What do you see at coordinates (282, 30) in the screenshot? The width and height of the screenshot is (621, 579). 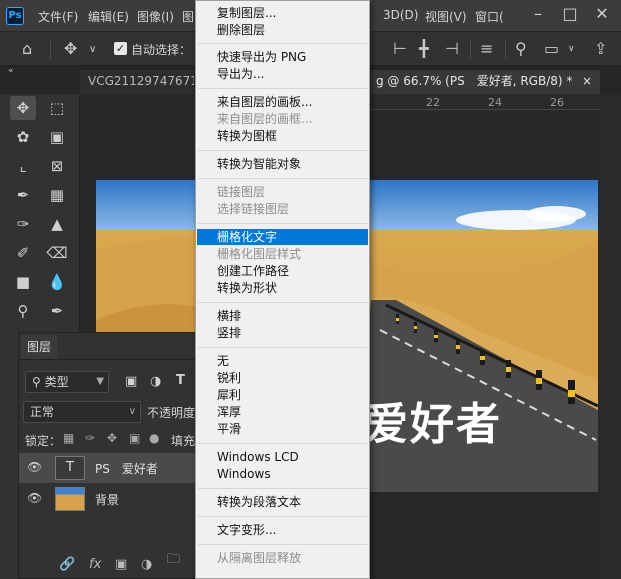 I see `menu-item-delete-layer: 删除图层` at bounding box center [282, 30].